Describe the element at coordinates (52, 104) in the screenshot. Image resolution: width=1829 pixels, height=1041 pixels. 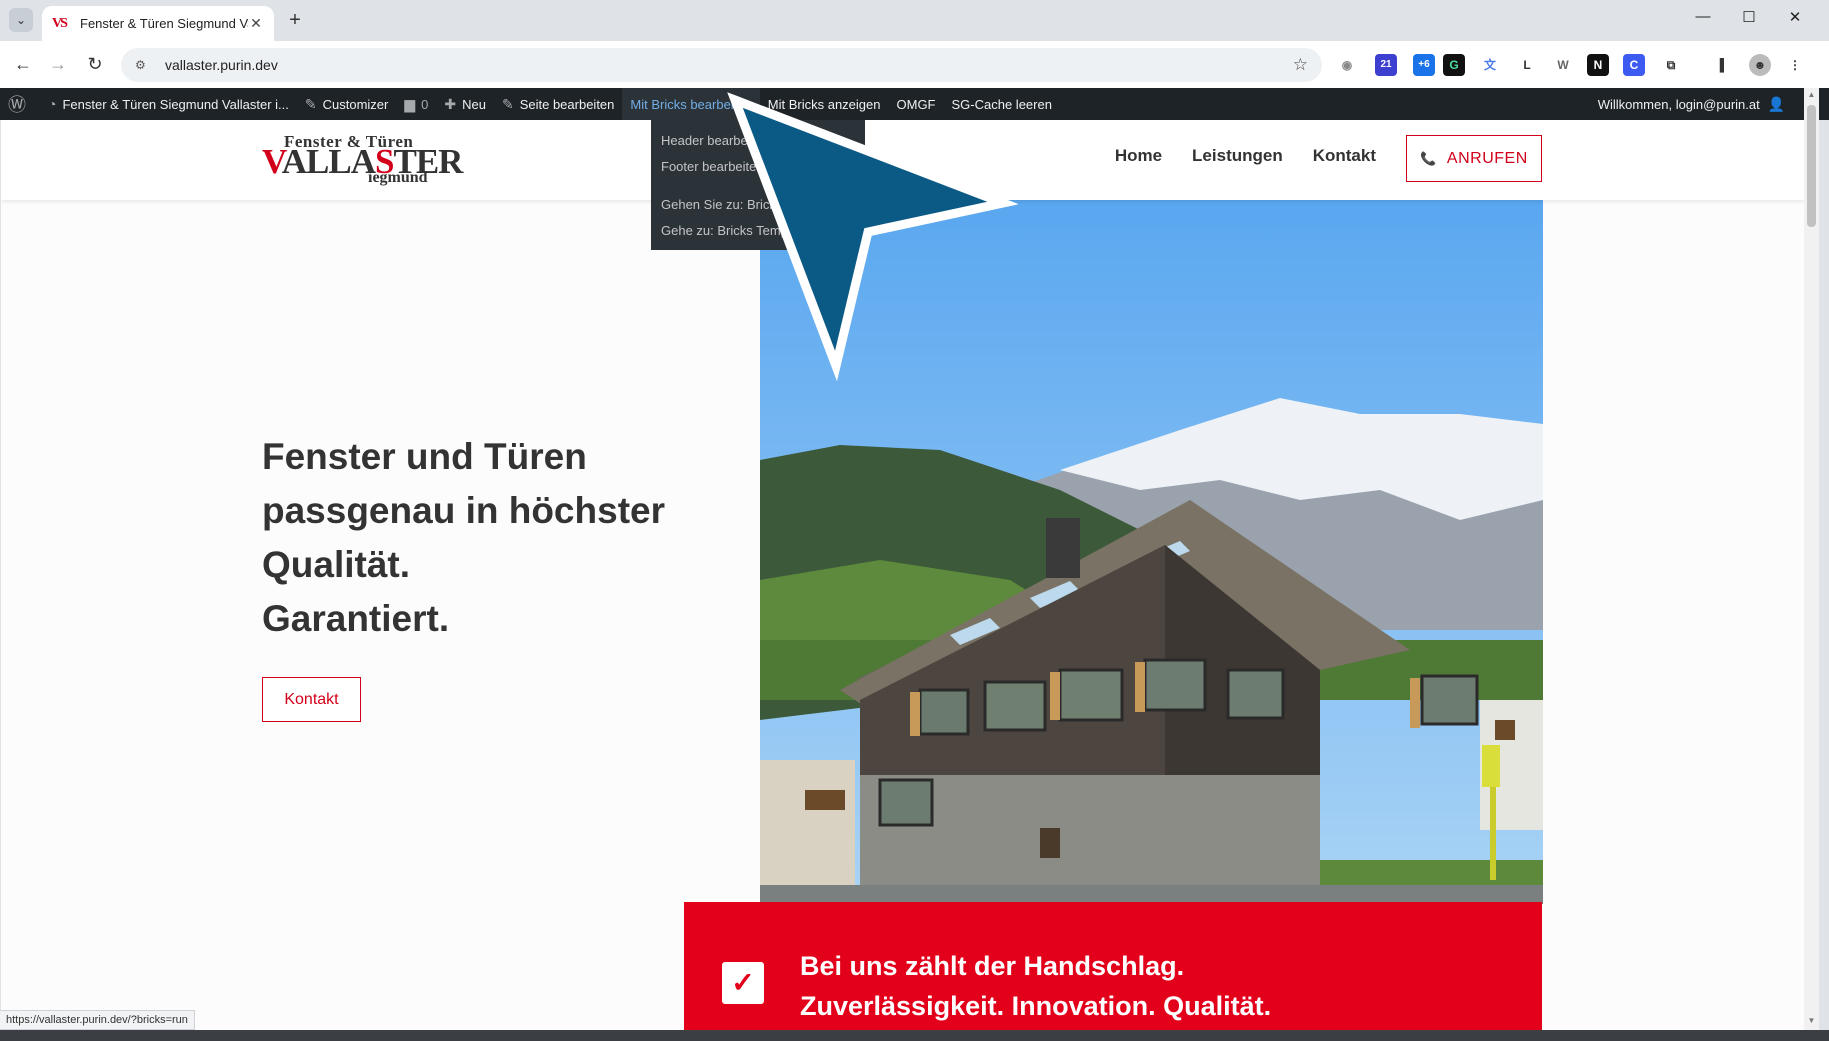
I see `dashboard-icon: ◔` at that location.